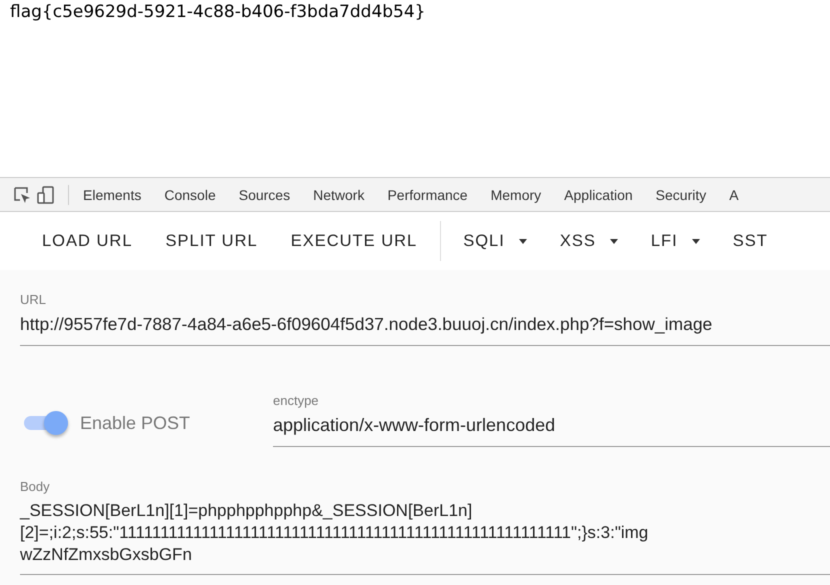  What do you see at coordinates (265, 194) in the screenshot?
I see `devtools-tab: Sources` at bounding box center [265, 194].